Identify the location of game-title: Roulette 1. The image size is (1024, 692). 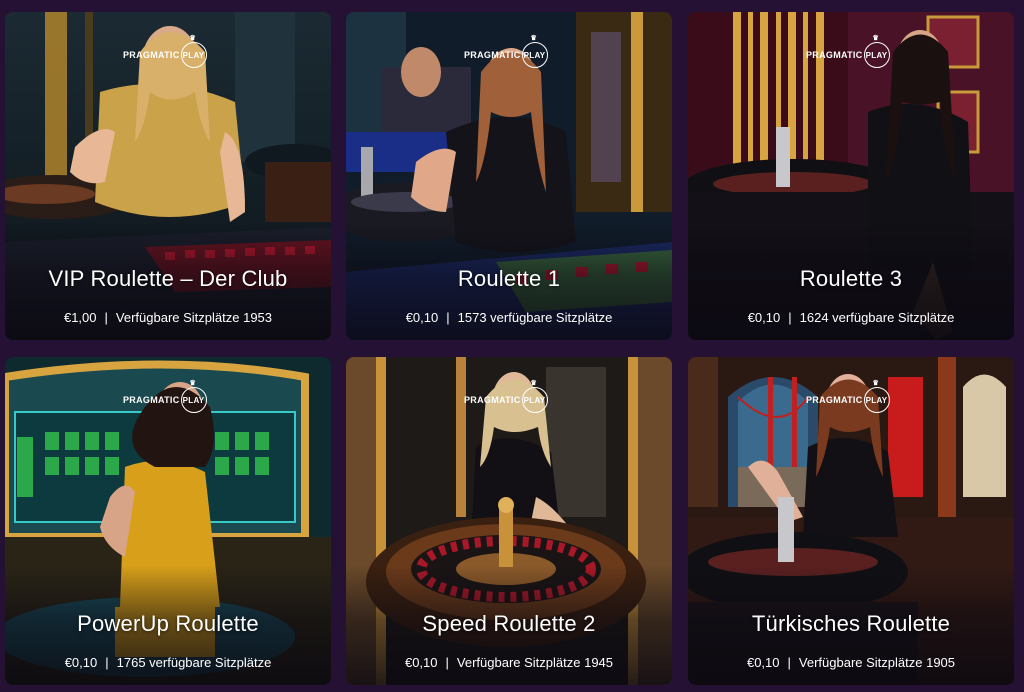
(509, 278).